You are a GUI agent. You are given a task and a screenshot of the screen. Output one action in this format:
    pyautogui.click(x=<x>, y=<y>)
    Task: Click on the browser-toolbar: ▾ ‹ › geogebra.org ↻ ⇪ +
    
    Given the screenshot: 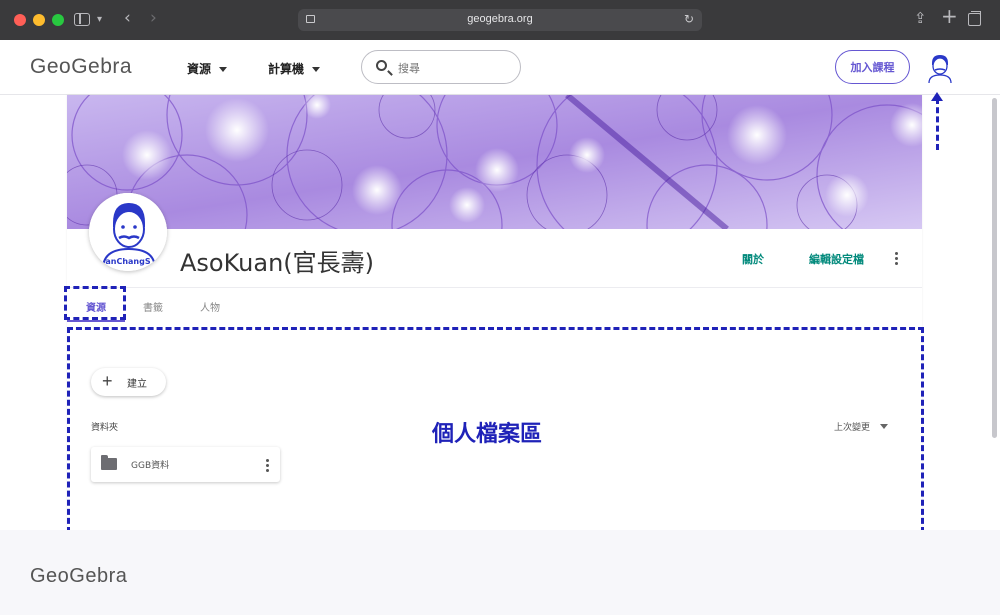 What is the action you would take?
    pyautogui.click(x=500, y=20)
    